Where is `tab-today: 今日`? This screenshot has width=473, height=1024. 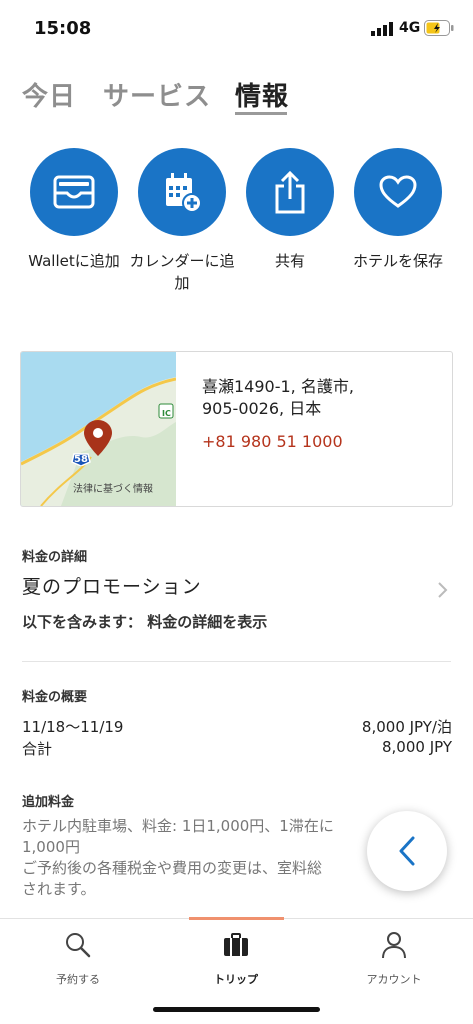
tab-today: 今日 is located at coordinates (49, 94).